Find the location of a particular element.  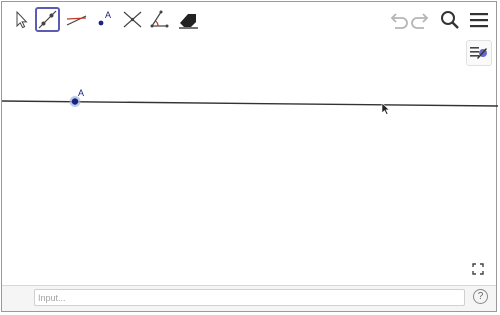

undo-icon is located at coordinates (399, 21).